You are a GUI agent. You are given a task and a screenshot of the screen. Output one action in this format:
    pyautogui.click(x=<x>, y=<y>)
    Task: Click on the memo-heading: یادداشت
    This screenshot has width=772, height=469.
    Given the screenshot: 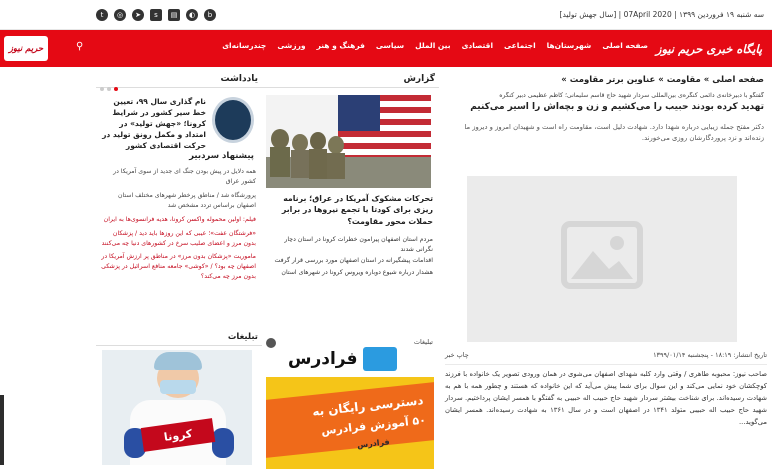 What is the action you would take?
    pyautogui.click(x=179, y=80)
    